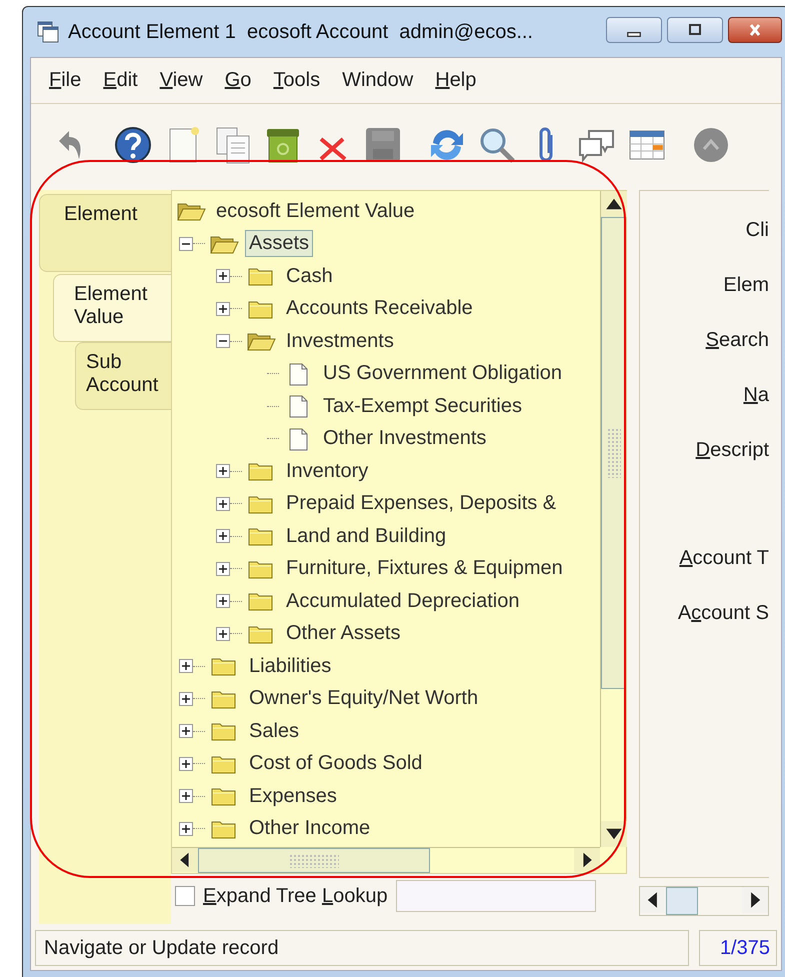 The image size is (785, 977). What do you see at coordinates (340, 341) in the screenshot?
I see `tree-node: Investments` at bounding box center [340, 341].